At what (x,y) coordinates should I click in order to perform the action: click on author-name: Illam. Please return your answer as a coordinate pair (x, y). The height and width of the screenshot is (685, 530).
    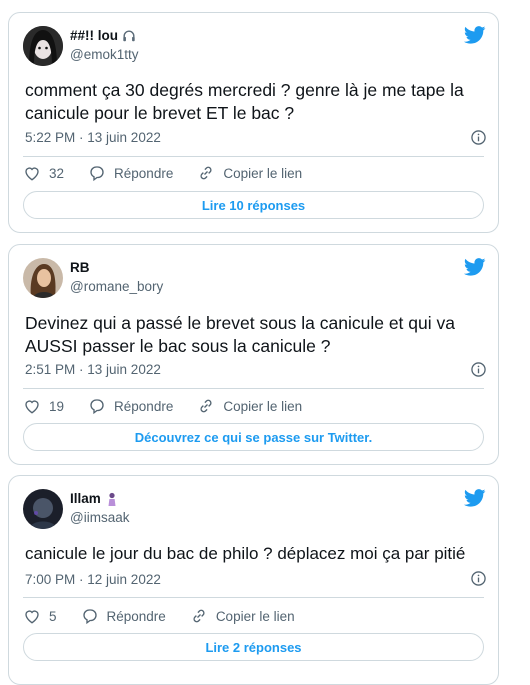
    Looking at the image, I should click on (94, 498).